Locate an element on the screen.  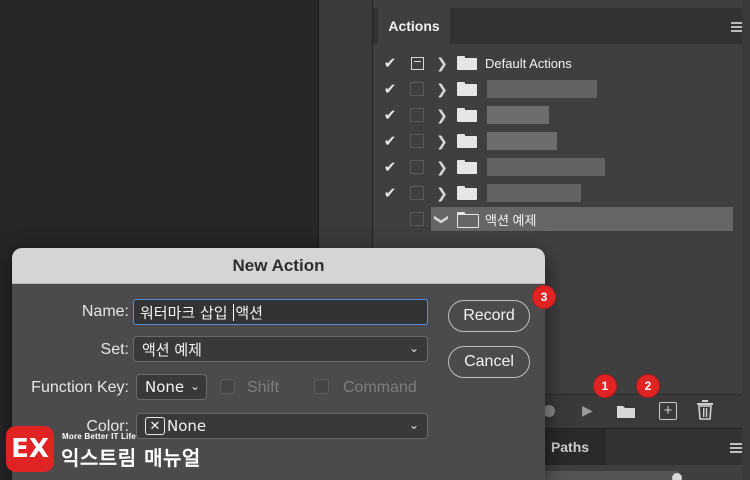
name-label: Name: is located at coordinates (105, 311).